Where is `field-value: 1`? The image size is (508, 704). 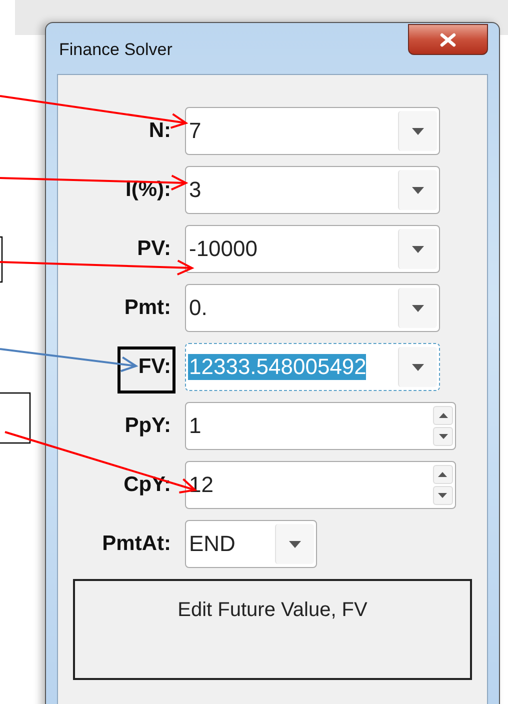
field-value: 1 is located at coordinates (195, 426).